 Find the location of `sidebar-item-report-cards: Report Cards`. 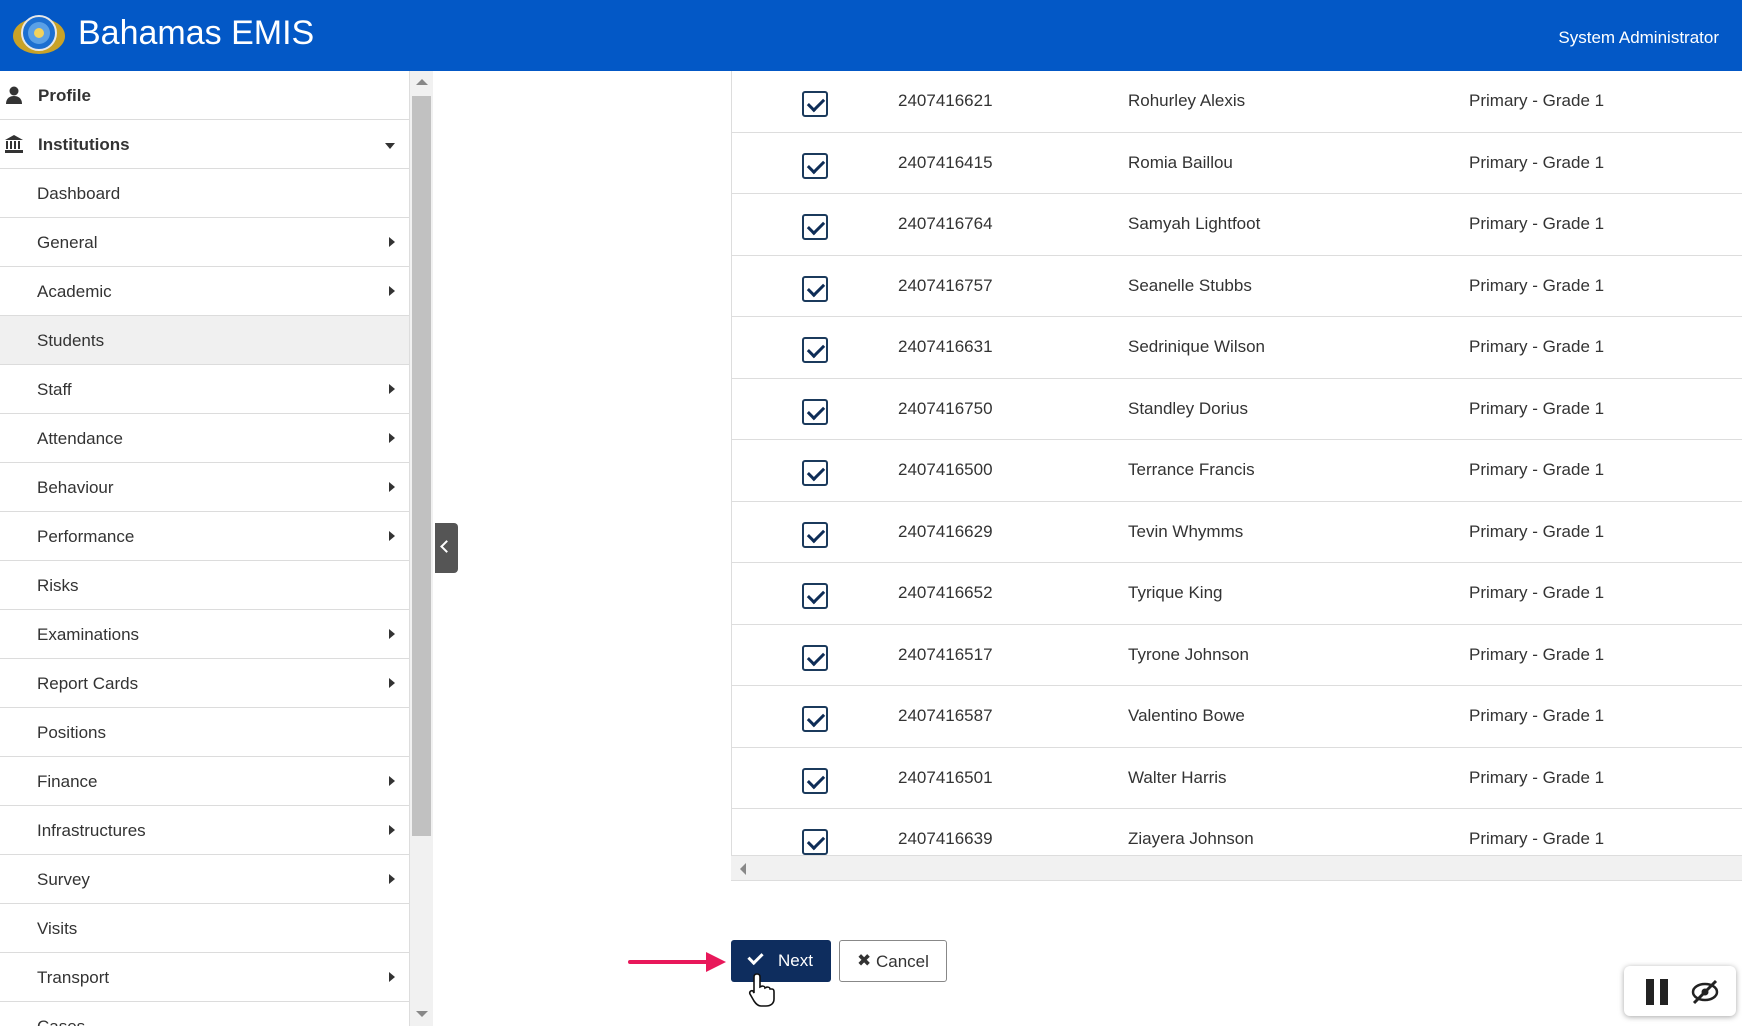

sidebar-item-report-cards: Report Cards is located at coordinates (204, 683).